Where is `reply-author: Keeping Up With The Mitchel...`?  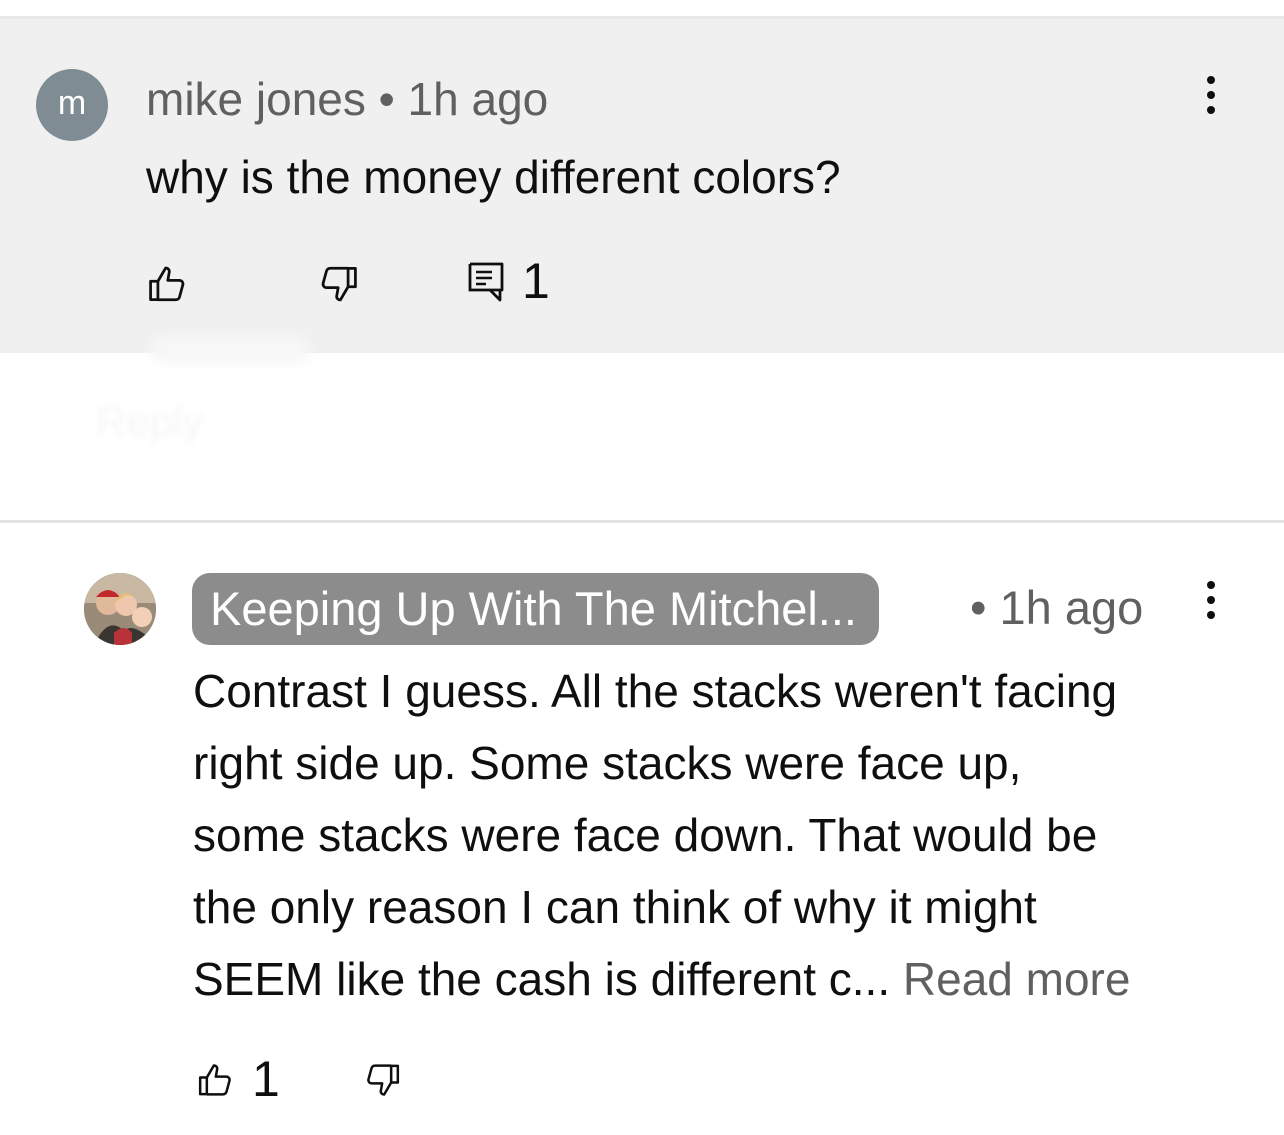 reply-author: Keeping Up With The Mitchel... is located at coordinates (533, 608).